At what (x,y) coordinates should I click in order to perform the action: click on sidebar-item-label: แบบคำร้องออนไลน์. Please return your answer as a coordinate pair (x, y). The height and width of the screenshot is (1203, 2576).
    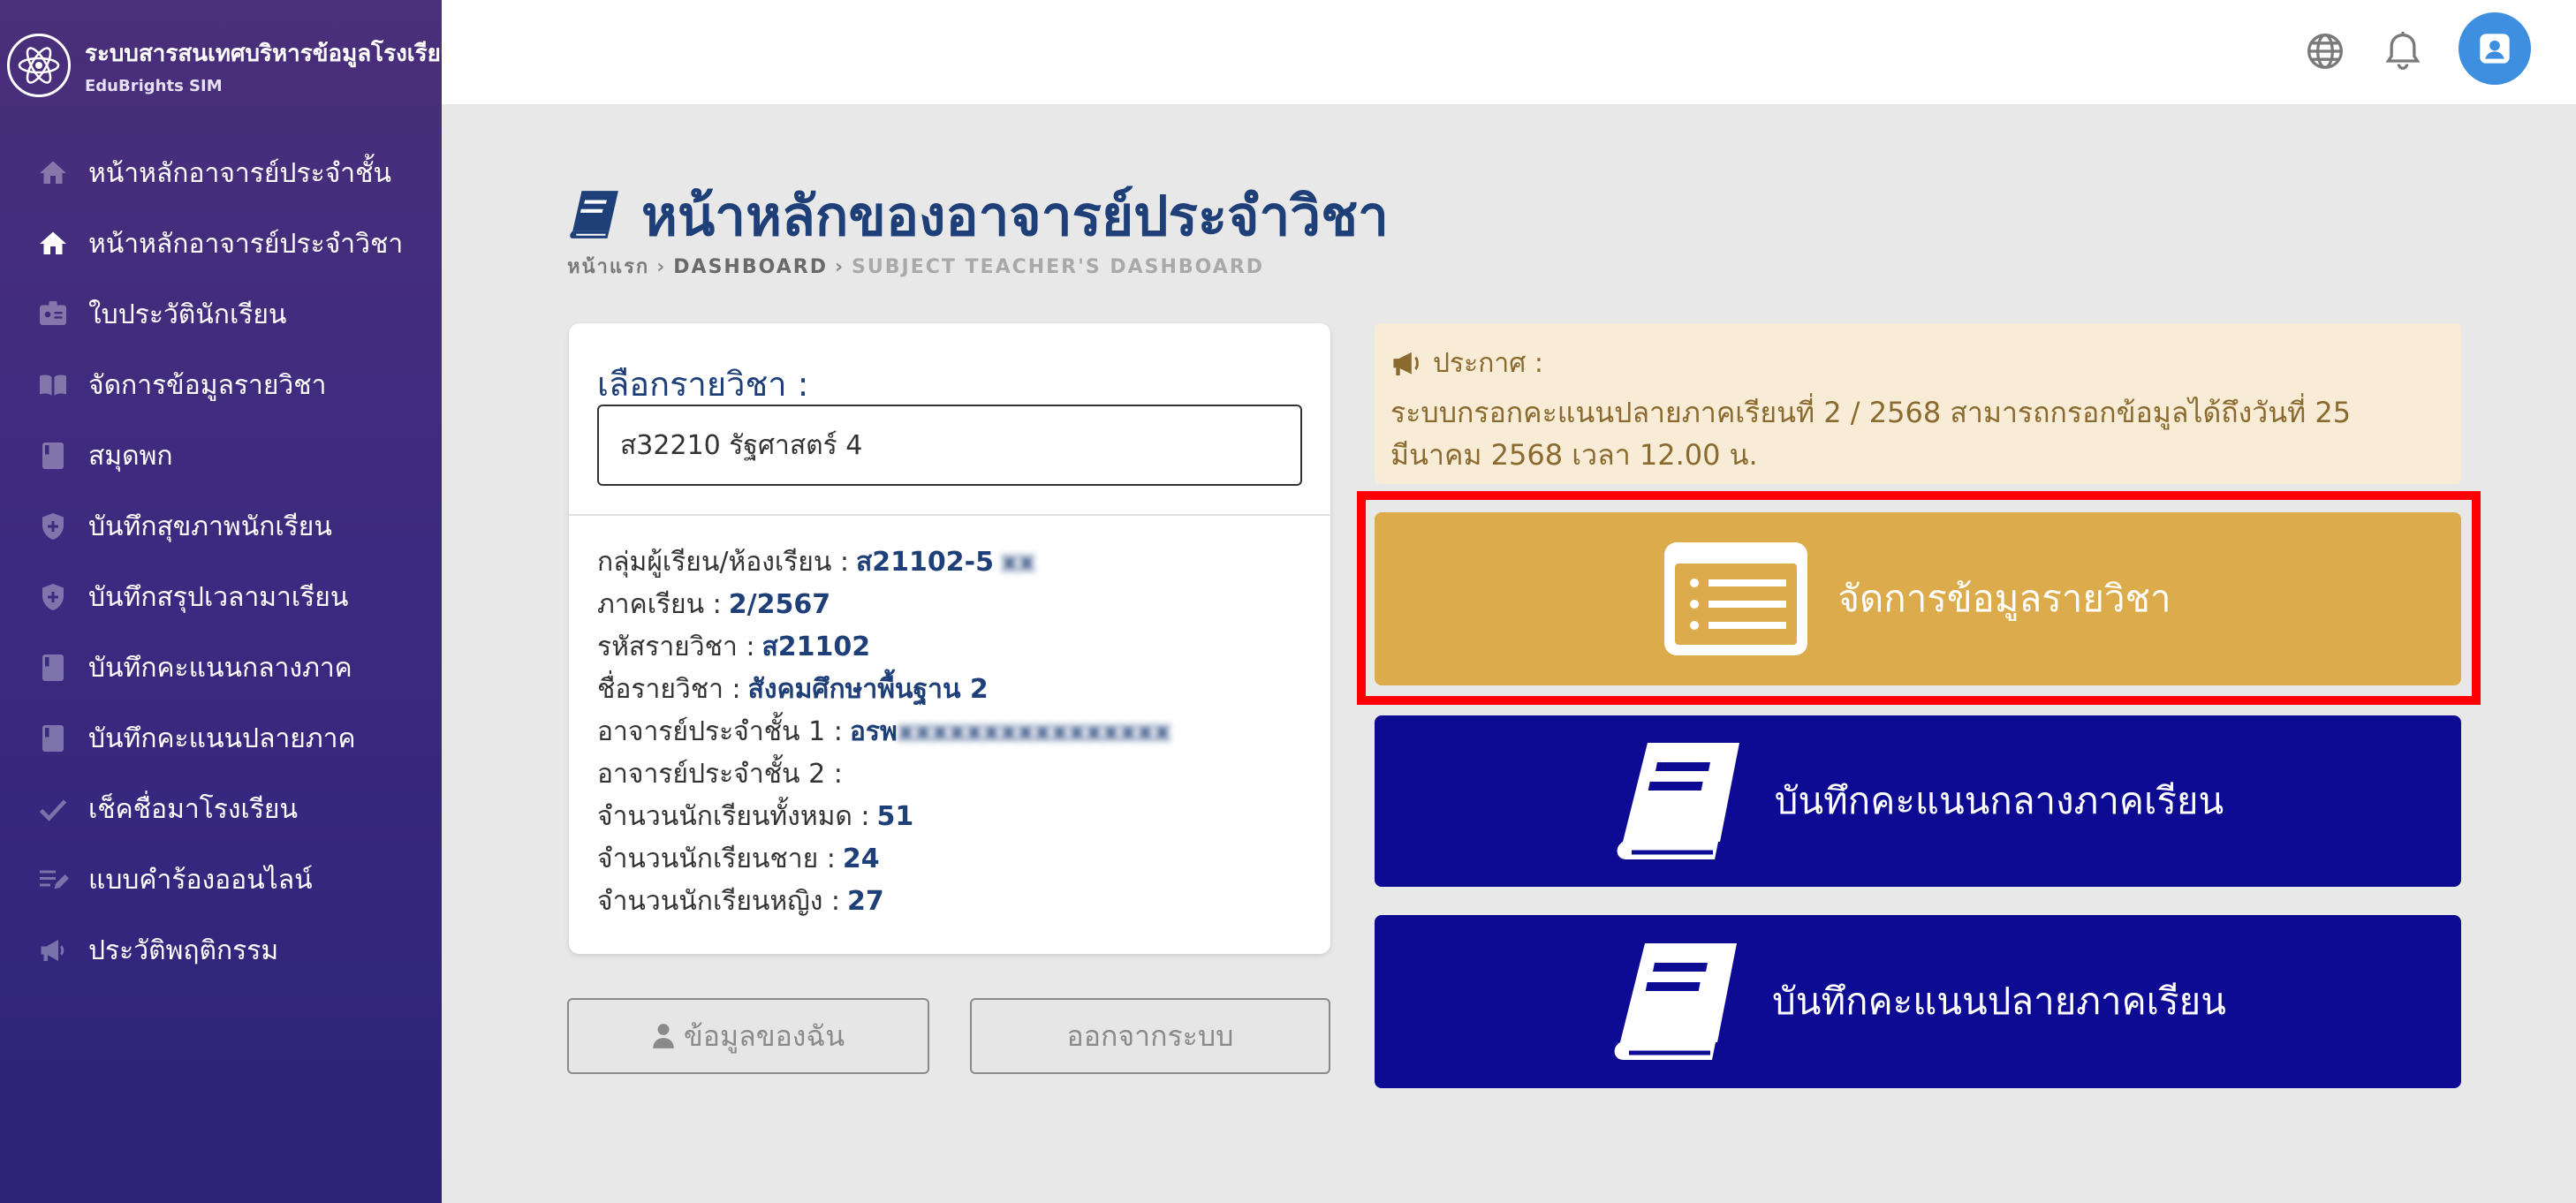
    Looking at the image, I should click on (201, 880).